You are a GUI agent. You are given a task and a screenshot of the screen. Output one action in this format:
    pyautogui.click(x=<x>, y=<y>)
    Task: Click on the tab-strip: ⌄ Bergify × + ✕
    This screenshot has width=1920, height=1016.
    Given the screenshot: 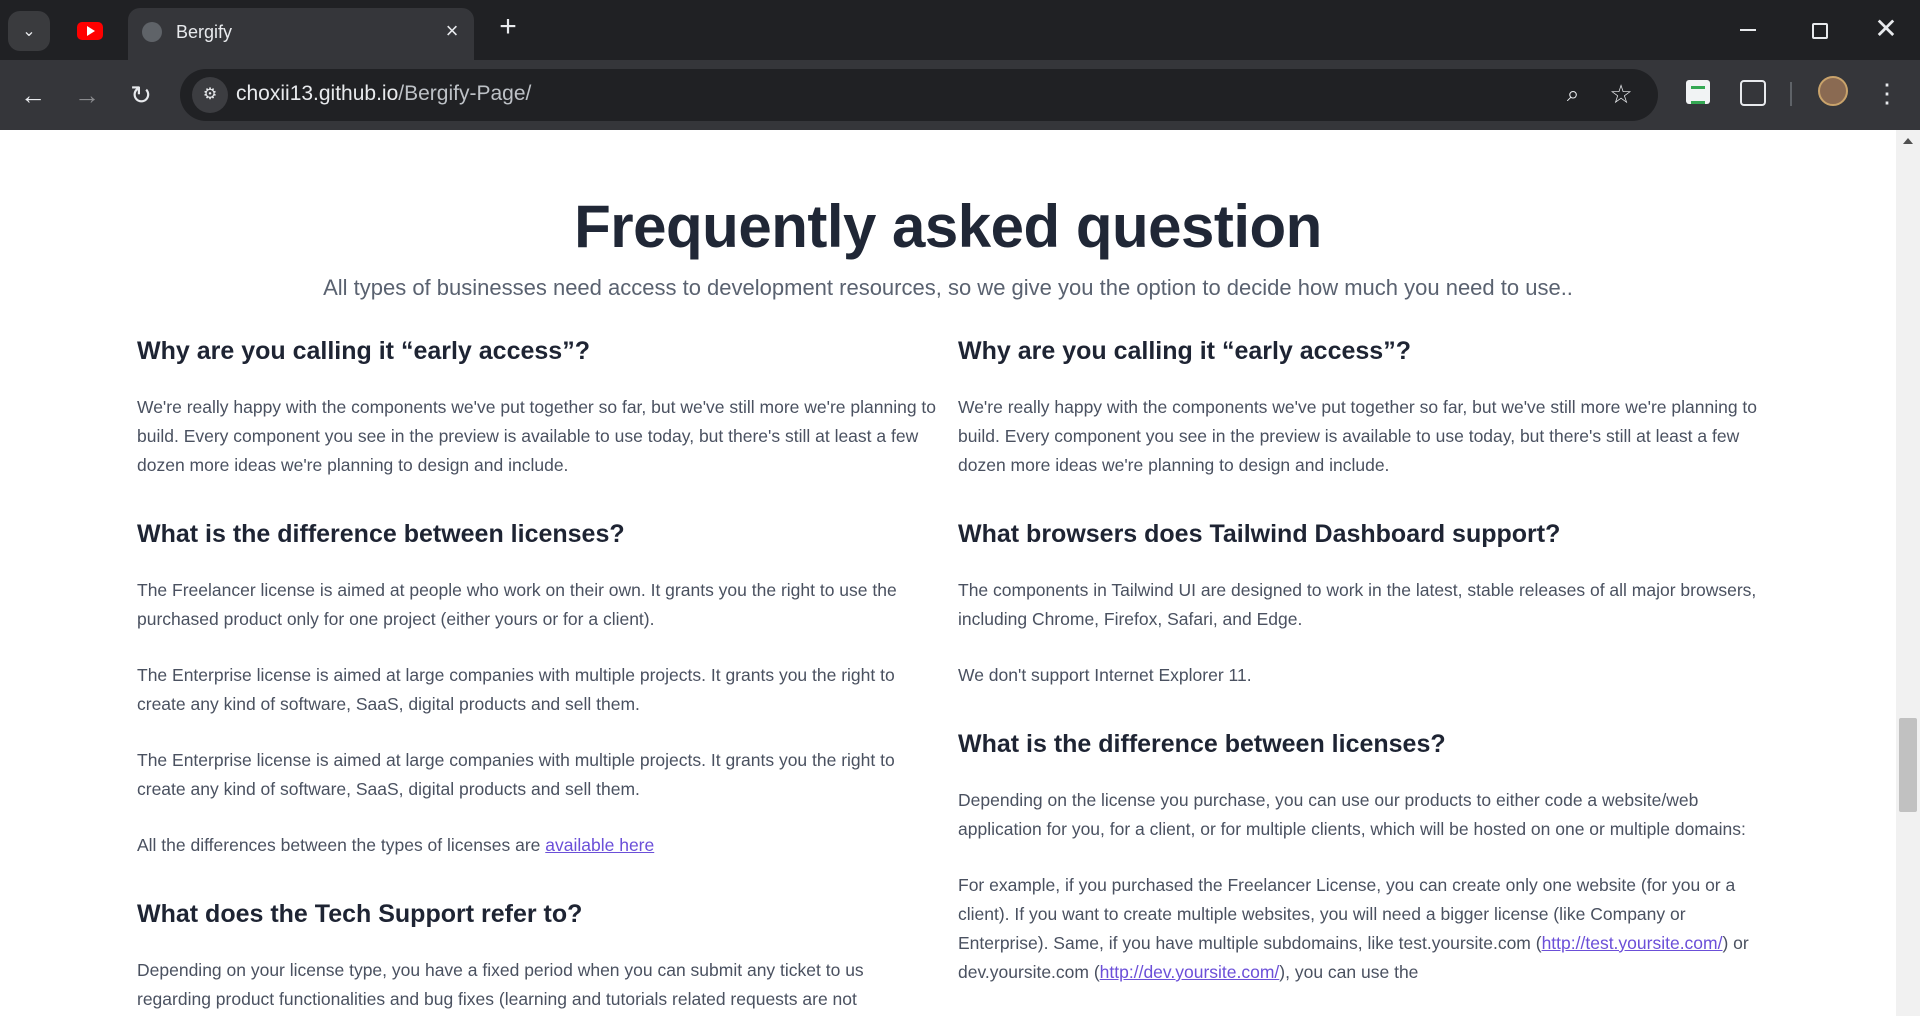 What is the action you would take?
    pyautogui.click(x=960, y=30)
    